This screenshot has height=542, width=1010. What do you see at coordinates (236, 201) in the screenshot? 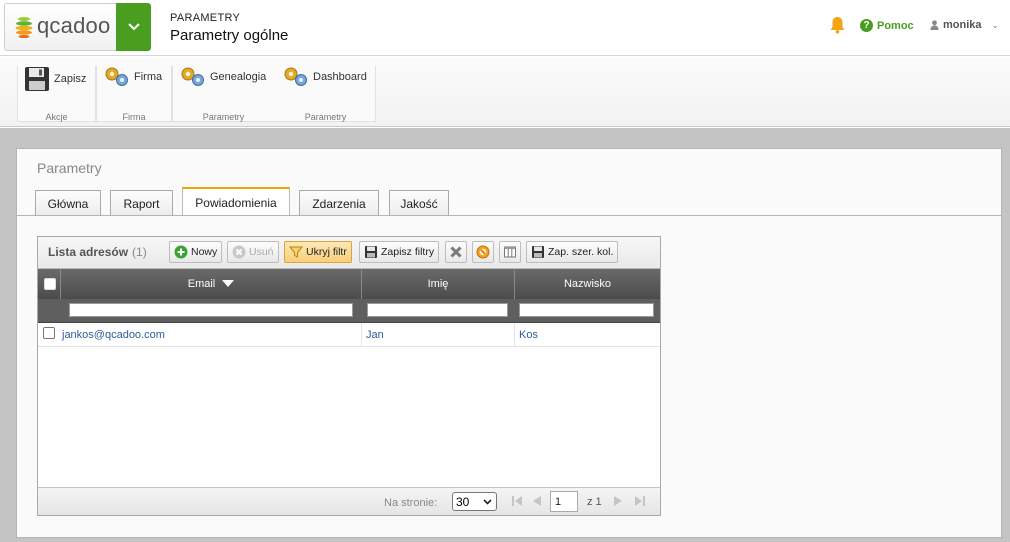
I see `tab-powiadomienia: Powiadomienia` at bounding box center [236, 201].